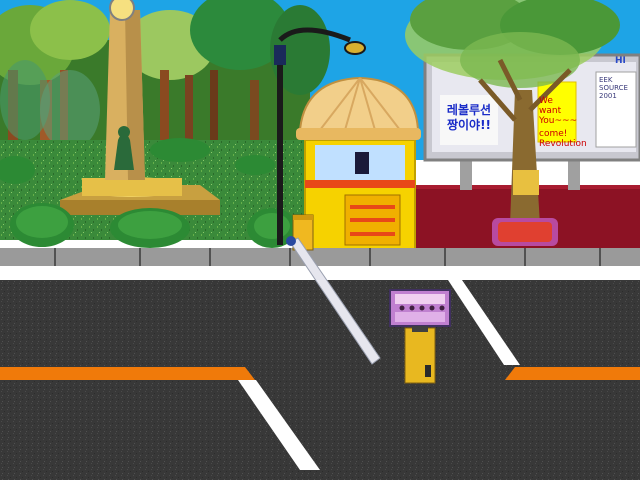 Image resolution: width=640 pixels, height=480 pixels. I want to click on curb, so click(320, 257).